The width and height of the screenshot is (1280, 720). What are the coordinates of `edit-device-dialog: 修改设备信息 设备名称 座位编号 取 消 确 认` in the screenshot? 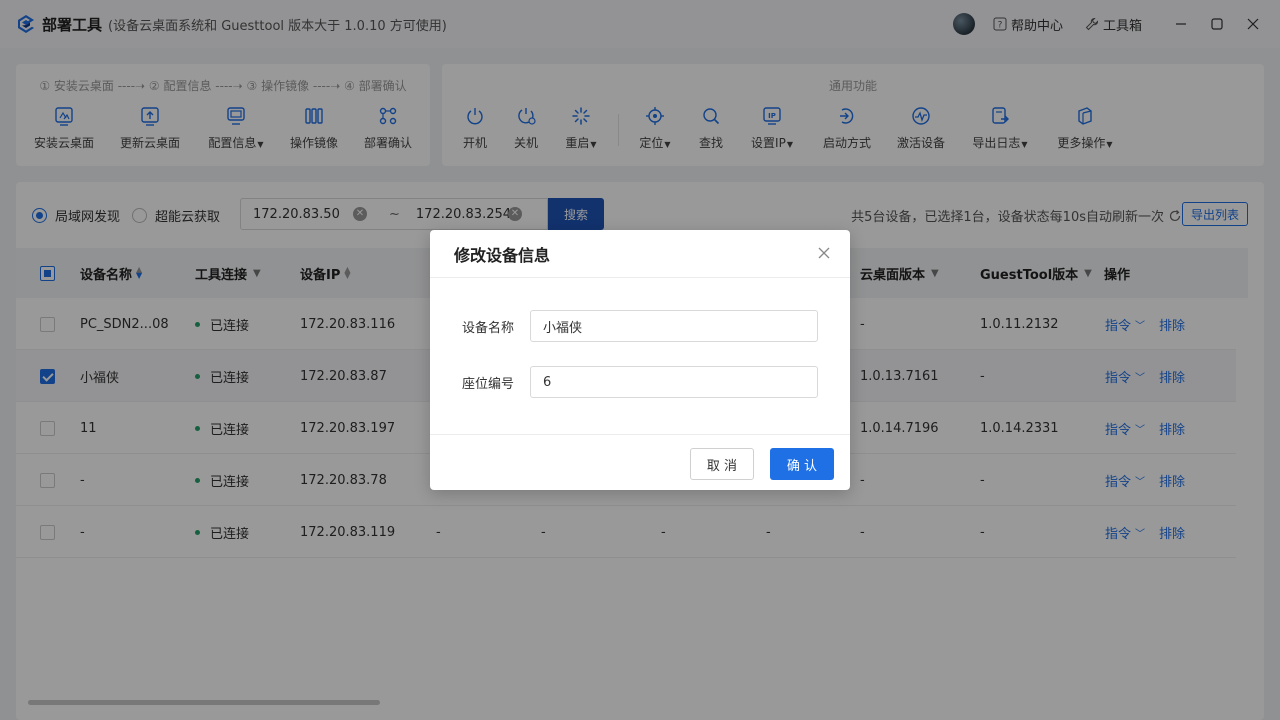 It's located at (640, 360).